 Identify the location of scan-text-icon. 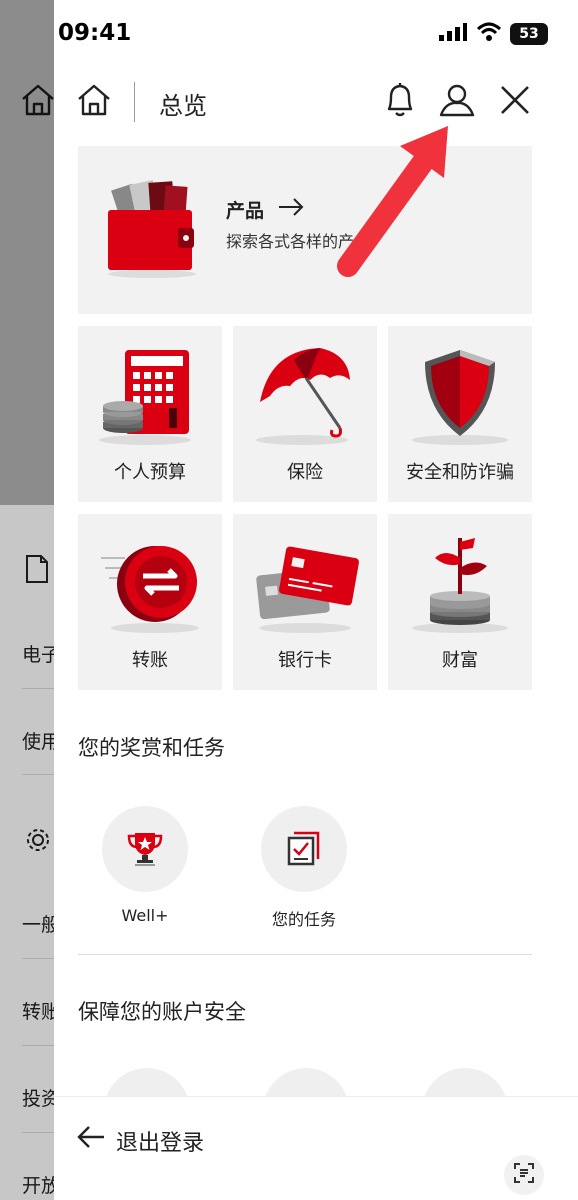
(524, 1175).